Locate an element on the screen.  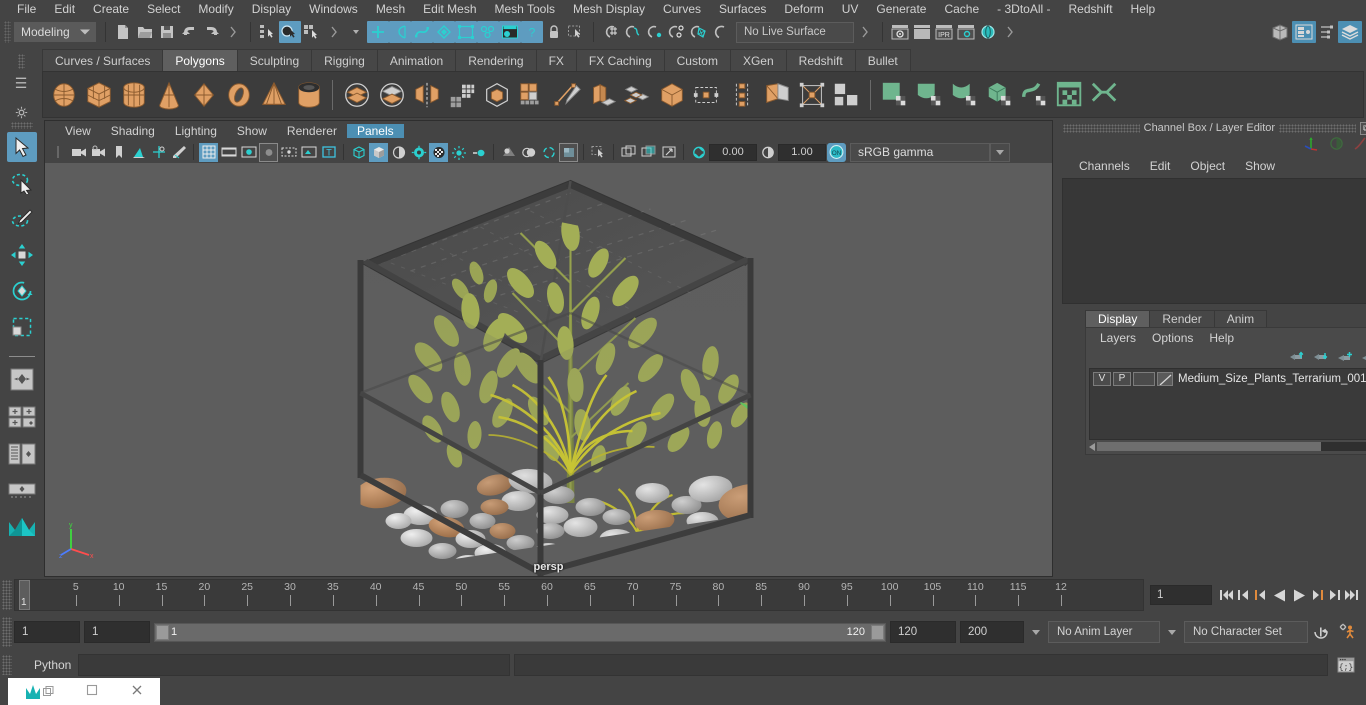
select-by-component-type-icon is located at coordinates (312, 32).